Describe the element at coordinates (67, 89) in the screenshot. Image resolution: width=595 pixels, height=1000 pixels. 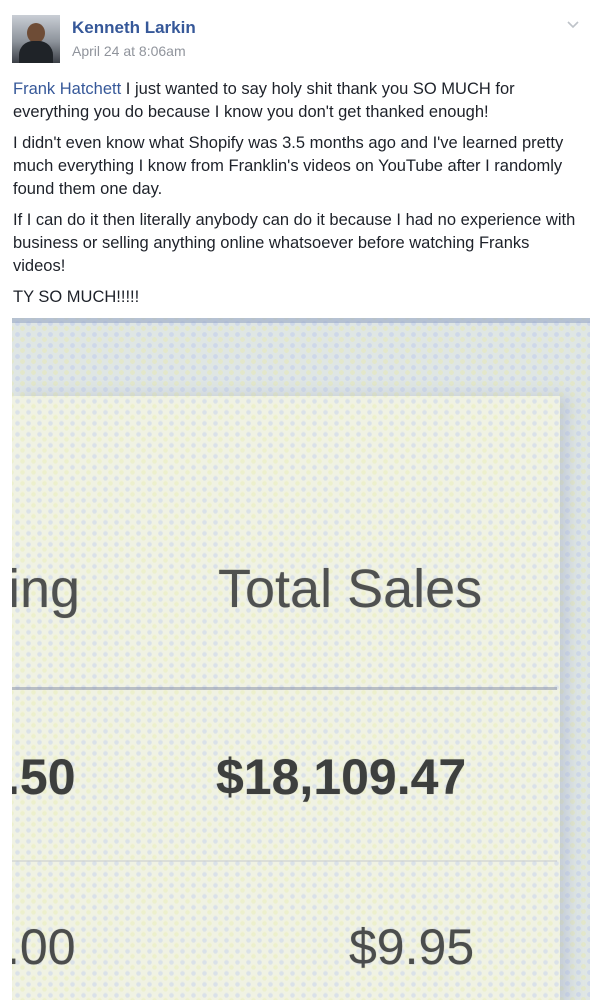
I see `mention-link: Frank Hatchett` at that location.